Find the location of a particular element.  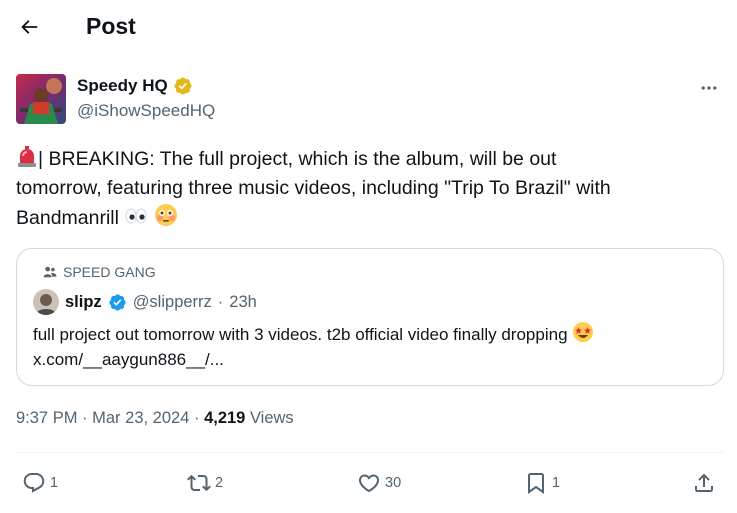

social-context-label: SPEED GANG is located at coordinates (109, 272).